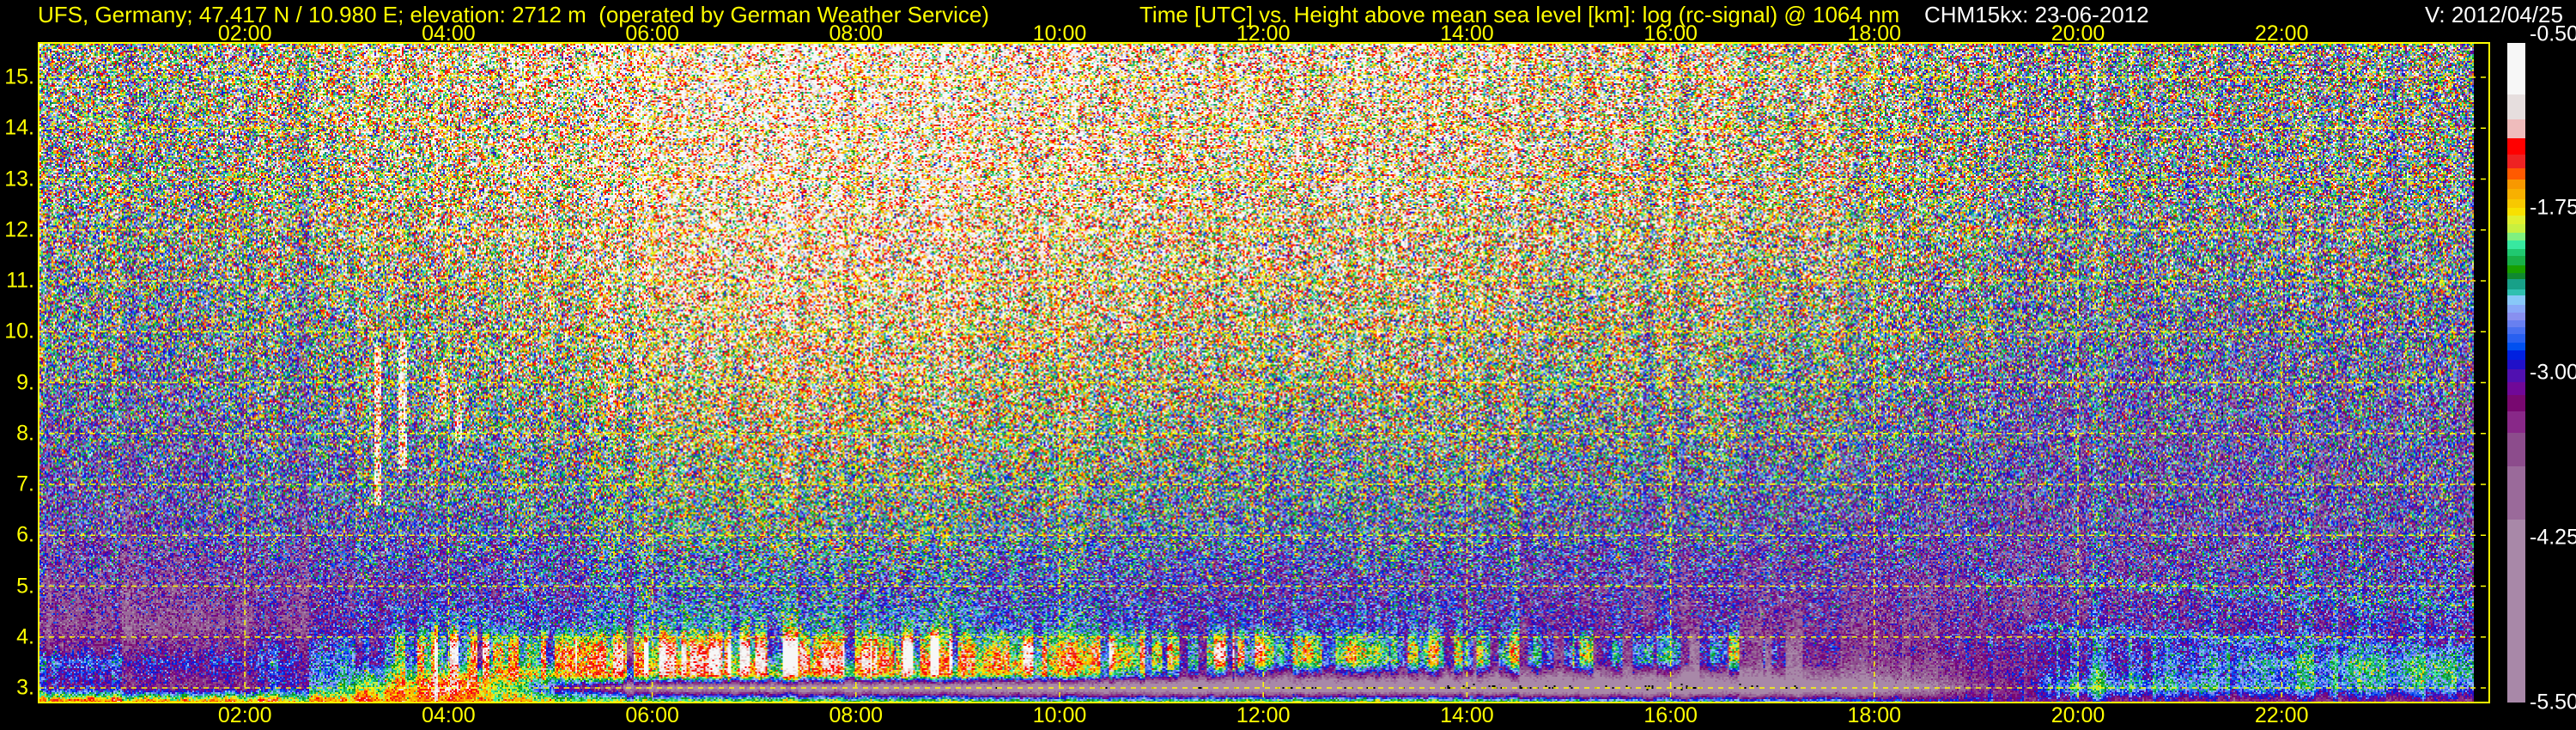 The width and height of the screenshot is (2576, 730). I want to click on x-tick-label-bottom: 10:00, so click(1060, 715).